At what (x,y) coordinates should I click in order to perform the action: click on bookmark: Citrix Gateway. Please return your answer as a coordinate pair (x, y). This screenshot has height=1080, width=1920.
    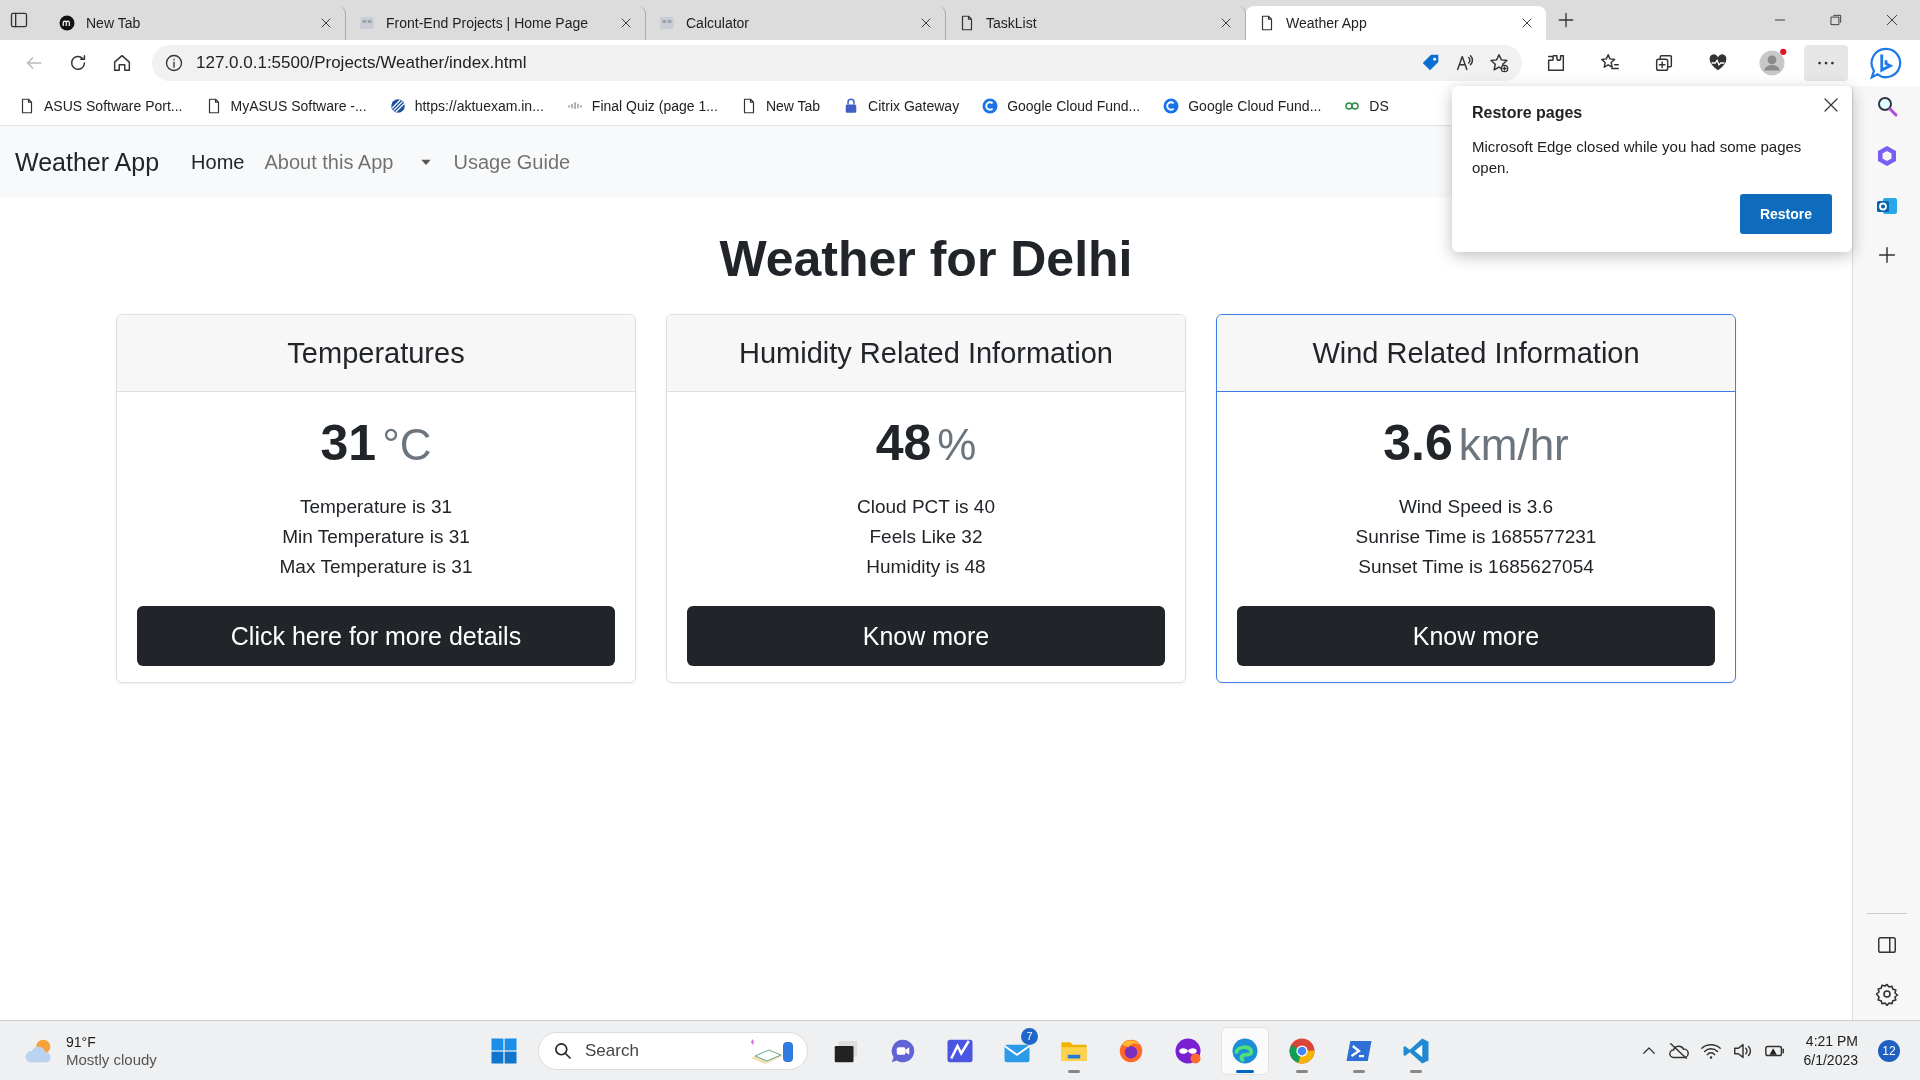
    Looking at the image, I should click on (901, 105).